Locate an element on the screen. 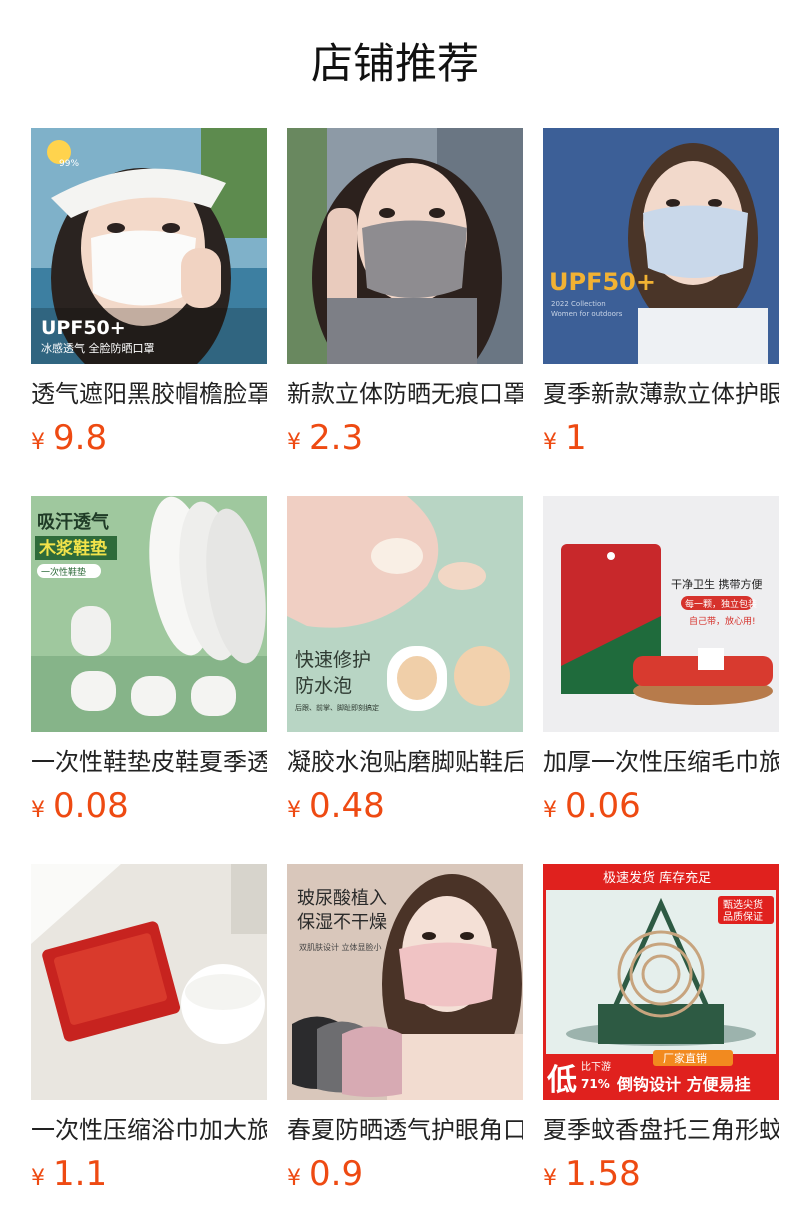 This screenshot has height=1232, width=790. product-name: 透气遮阳黑胶帽檐脸罩 is located at coordinates (149, 394).